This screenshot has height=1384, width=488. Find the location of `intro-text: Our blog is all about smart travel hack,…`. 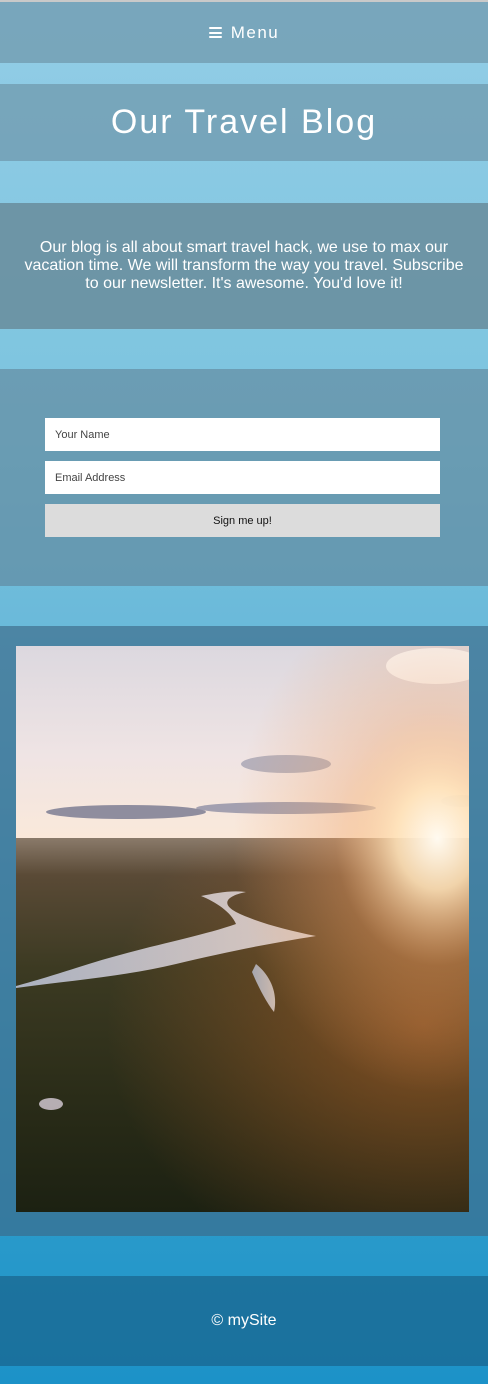

intro-text: Our blog is all about smart travel hack,… is located at coordinates (244, 265).